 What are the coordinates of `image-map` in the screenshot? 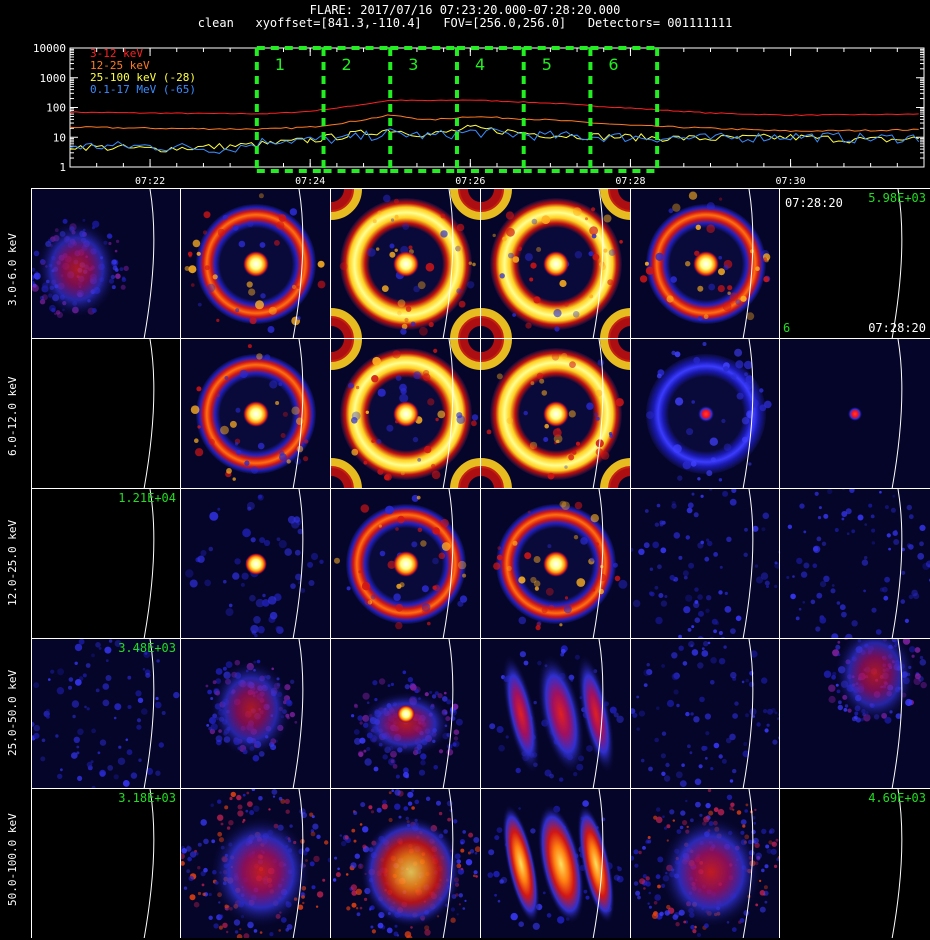 It's located at (105, 563).